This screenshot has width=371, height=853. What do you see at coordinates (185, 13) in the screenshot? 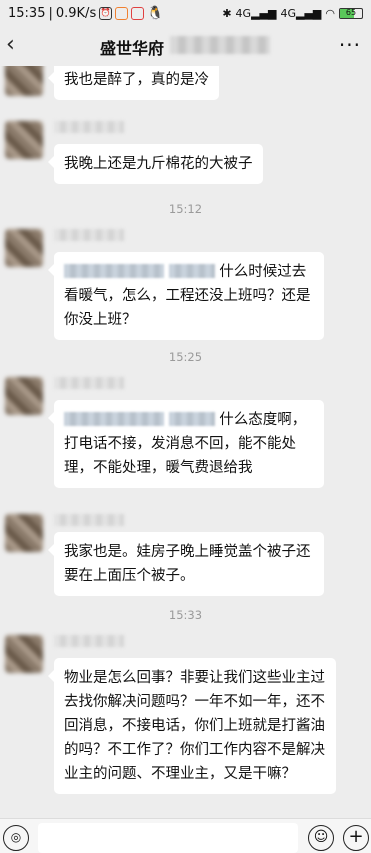
I see `status-bar: 15:35 | 0.9K/s ⏰ 🐧 ✱ 4G▂▄▆ 4G▂▄▆ ◠ 65` at bounding box center [185, 13].